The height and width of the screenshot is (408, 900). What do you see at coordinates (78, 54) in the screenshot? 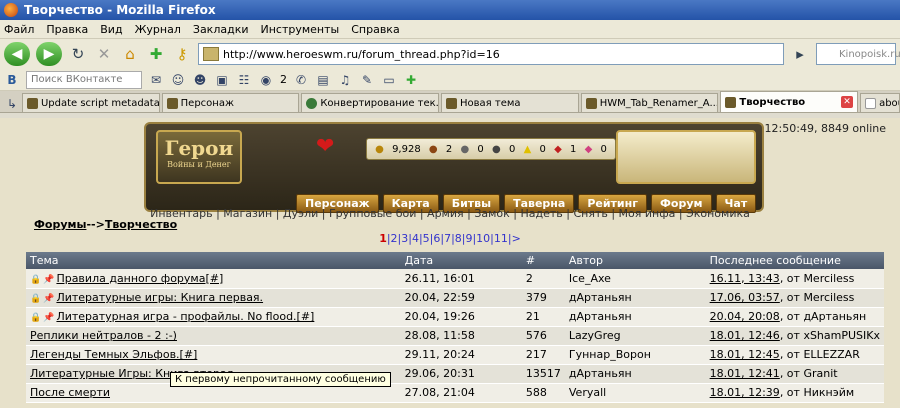
I see `reload-icon: ↻` at bounding box center [78, 54].